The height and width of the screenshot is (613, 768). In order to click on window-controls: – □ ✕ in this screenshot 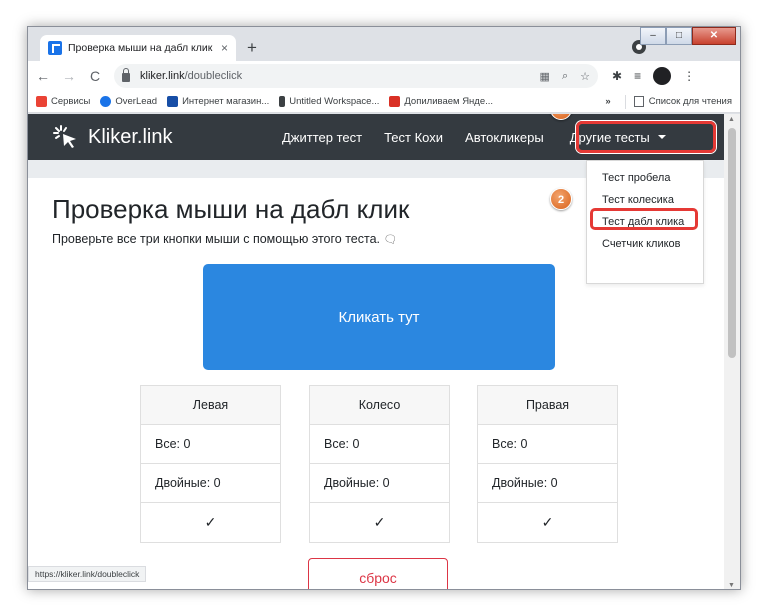, I will do `click(688, 36)`.